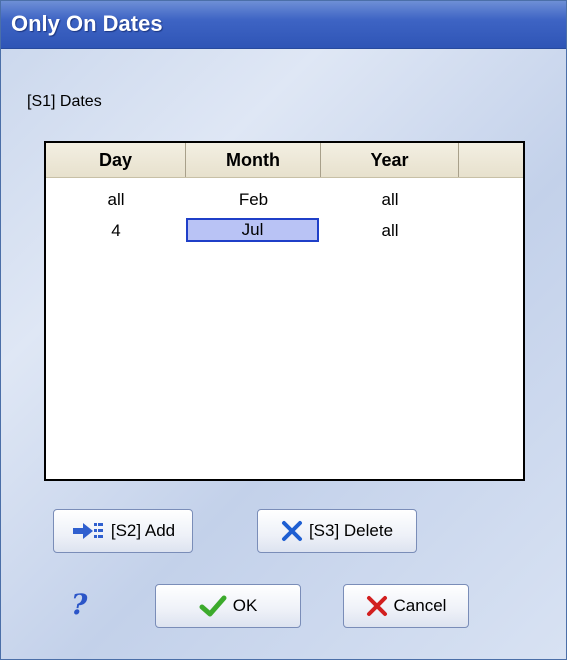 This screenshot has width=567, height=660. Describe the element at coordinates (377, 606) in the screenshot. I see `cancel-x-icon` at that location.